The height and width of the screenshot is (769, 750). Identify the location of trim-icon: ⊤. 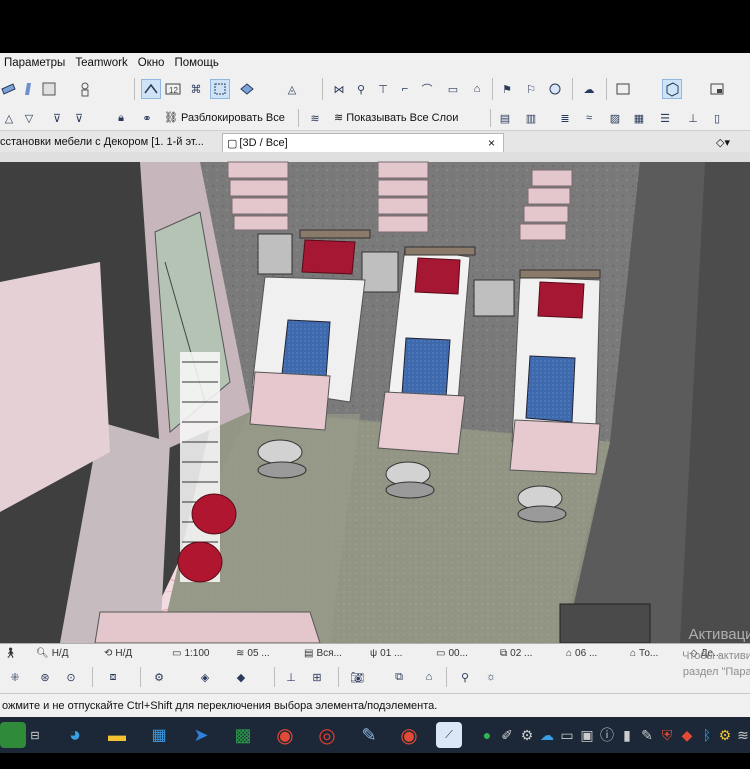
(383, 89).